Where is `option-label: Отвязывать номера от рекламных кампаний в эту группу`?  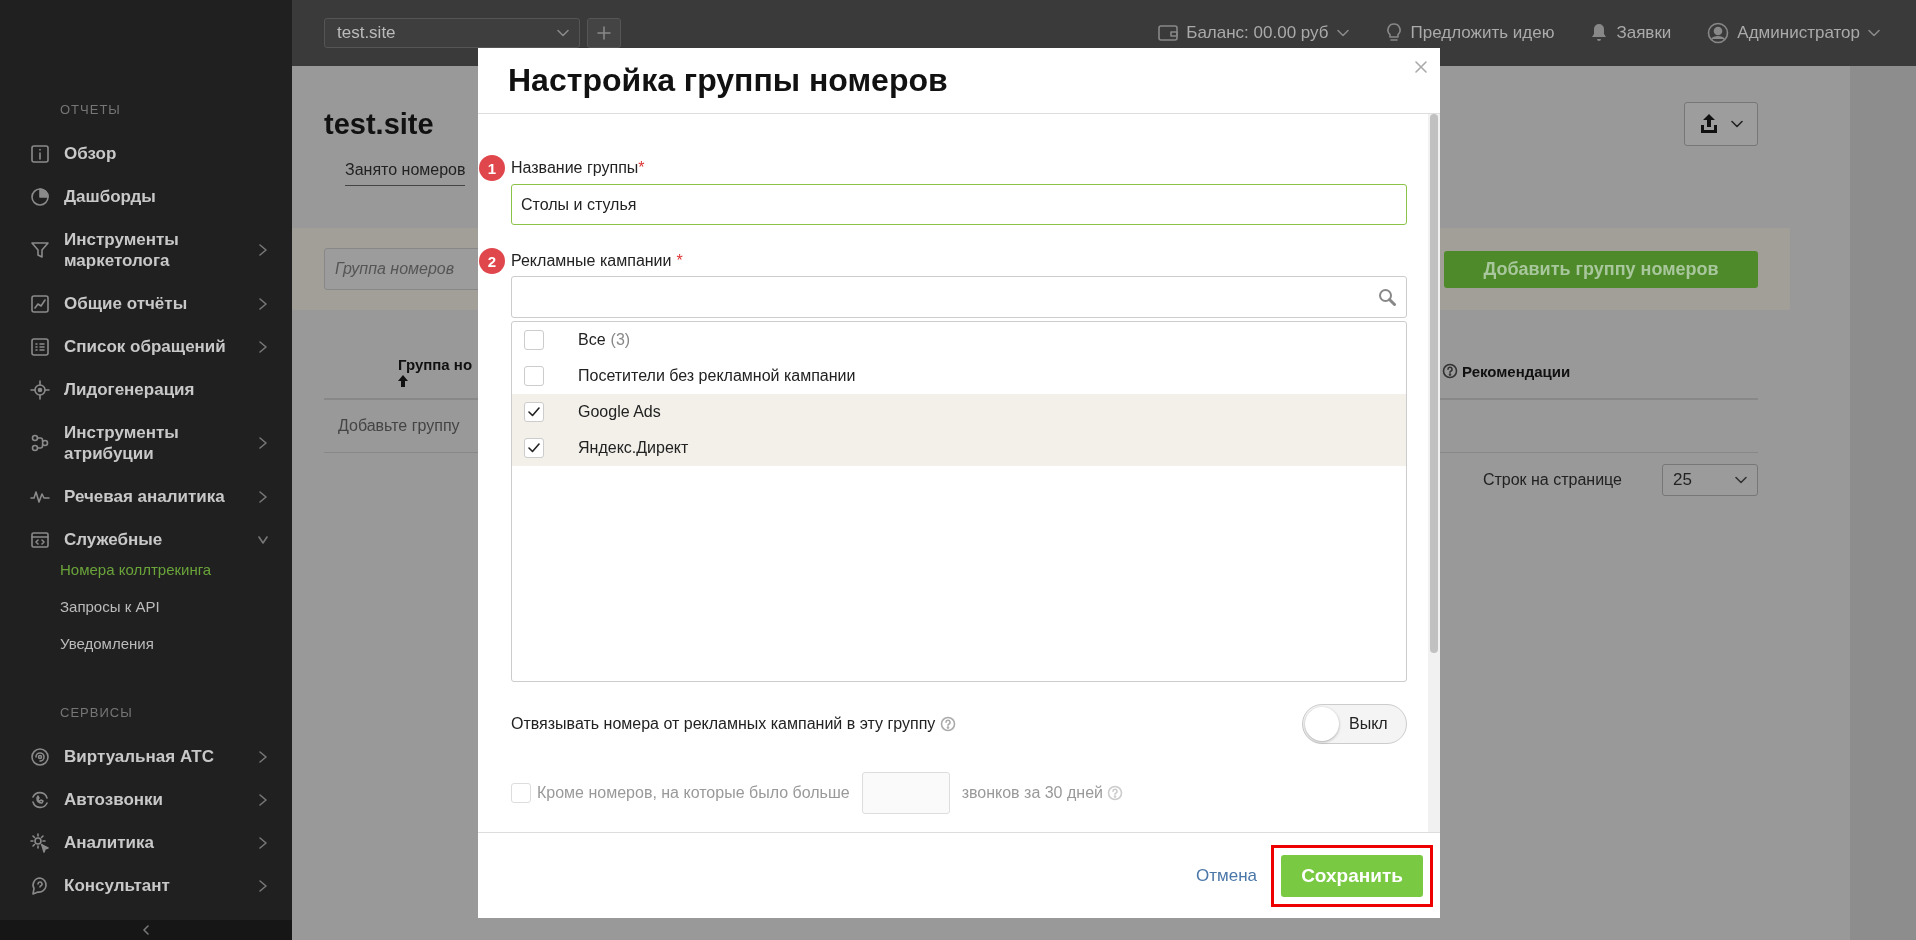 option-label: Отвязывать номера от рекламных кампаний в эту группу is located at coordinates (723, 724).